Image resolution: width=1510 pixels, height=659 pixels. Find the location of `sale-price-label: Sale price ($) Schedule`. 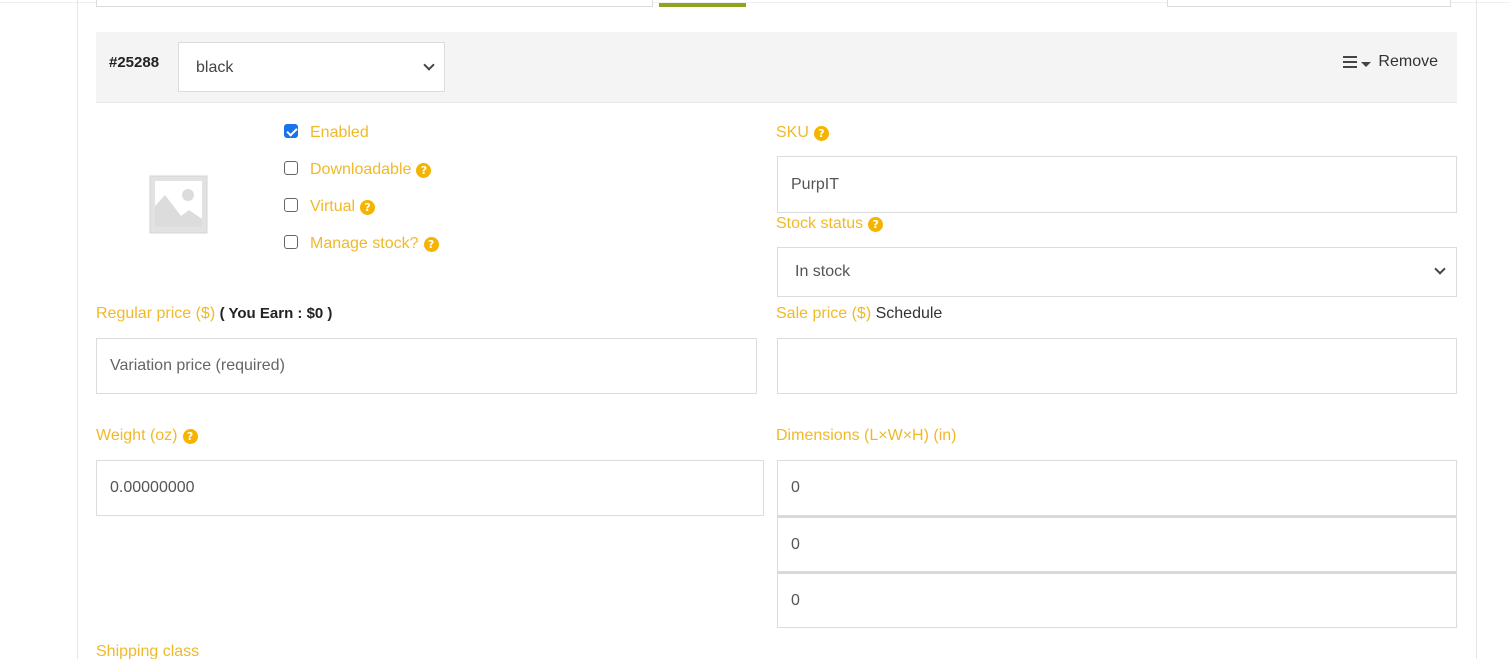

sale-price-label: Sale price ($) Schedule is located at coordinates (859, 314).